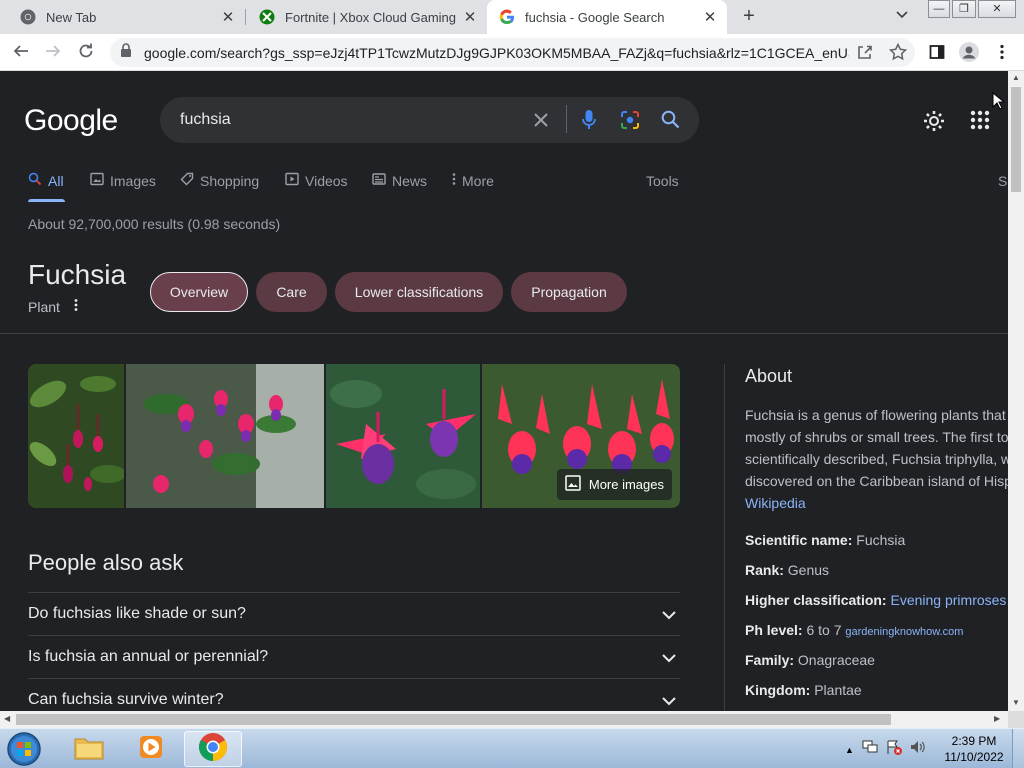 The width and height of the screenshot is (1024, 768). What do you see at coordinates (267, 17) in the screenshot?
I see `xbox-icon` at bounding box center [267, 17].